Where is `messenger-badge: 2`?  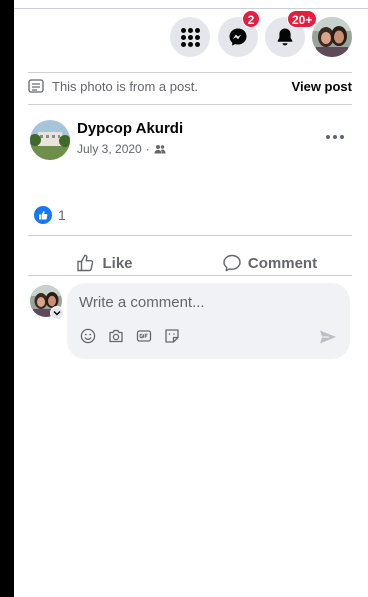 messenger-badge: 2 is located at coordinates (251, 19).